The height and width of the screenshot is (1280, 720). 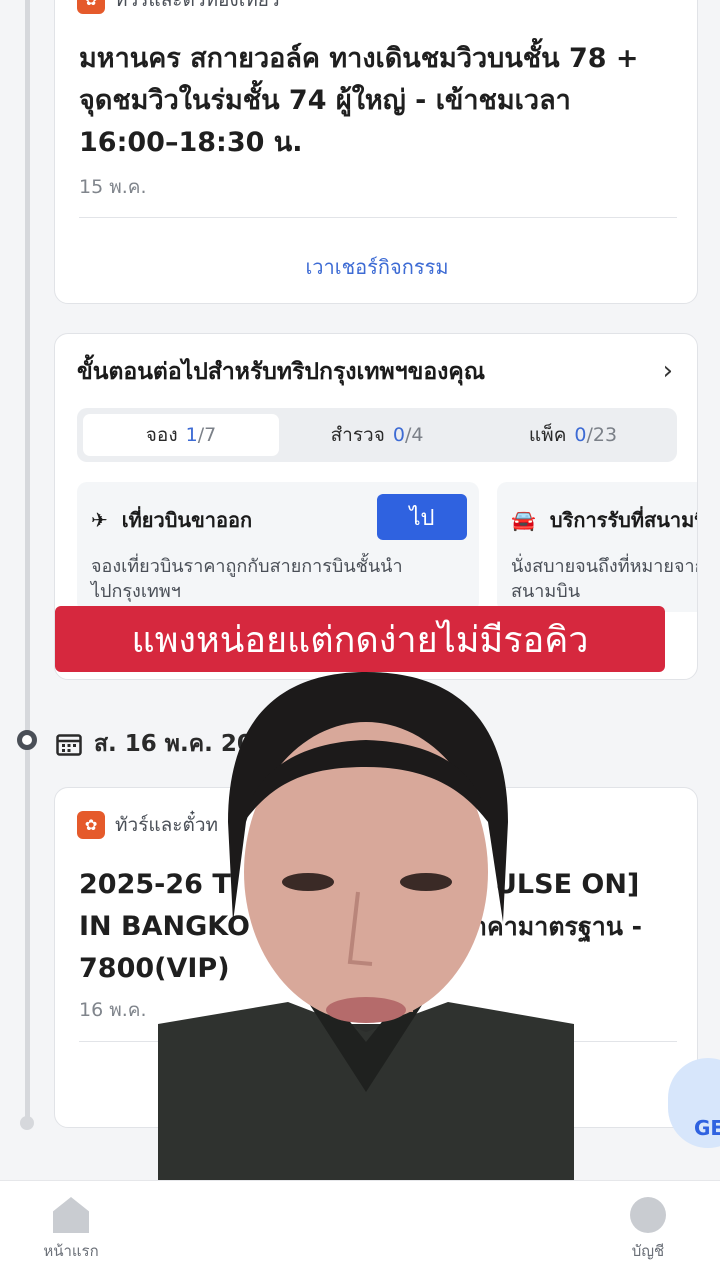 I want to click on activity-date: 16 พ.ค., so click(x=113, y=1010).